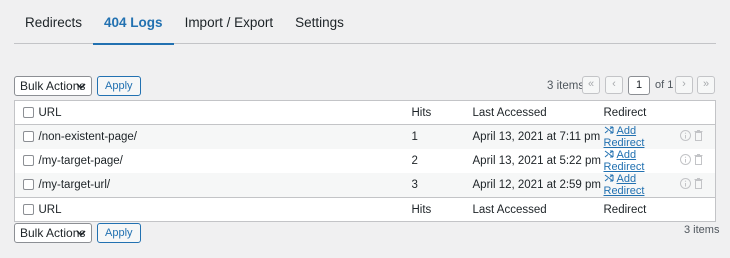  I want to click on row-url: /my-target-url/, so click(74, 185).